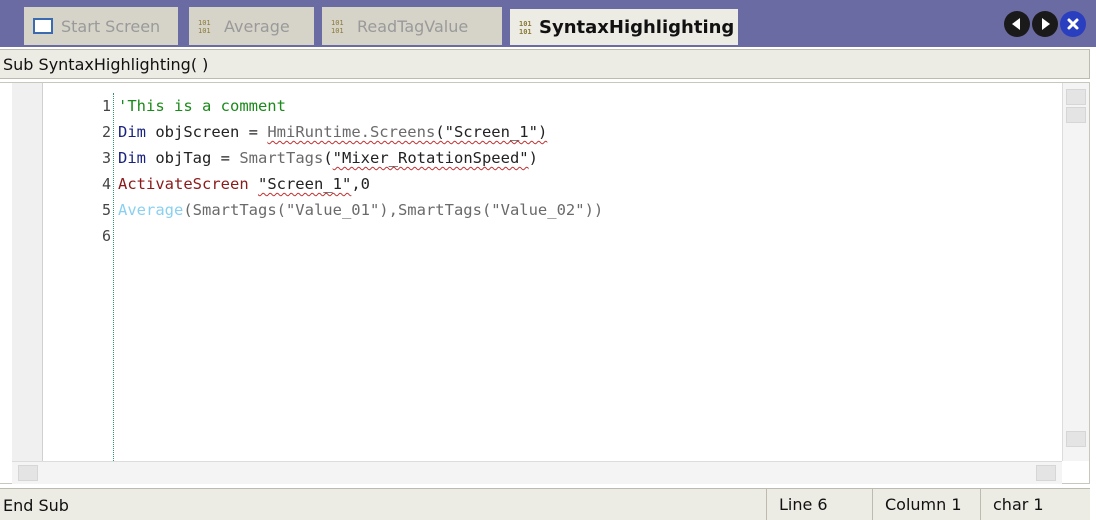 This screenshot has width=1096, height=520. What do you see at coordinates (1046, 473) in the screenshot?
I see `scroll-right-button` at bounding box center [1046, 473].